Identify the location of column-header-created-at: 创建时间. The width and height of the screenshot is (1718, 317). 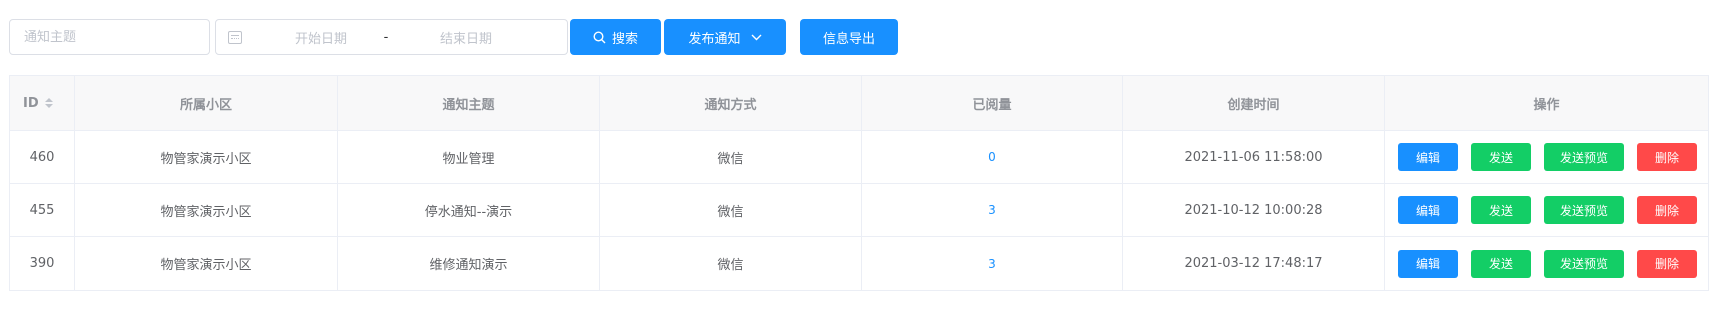
(1254, 103).